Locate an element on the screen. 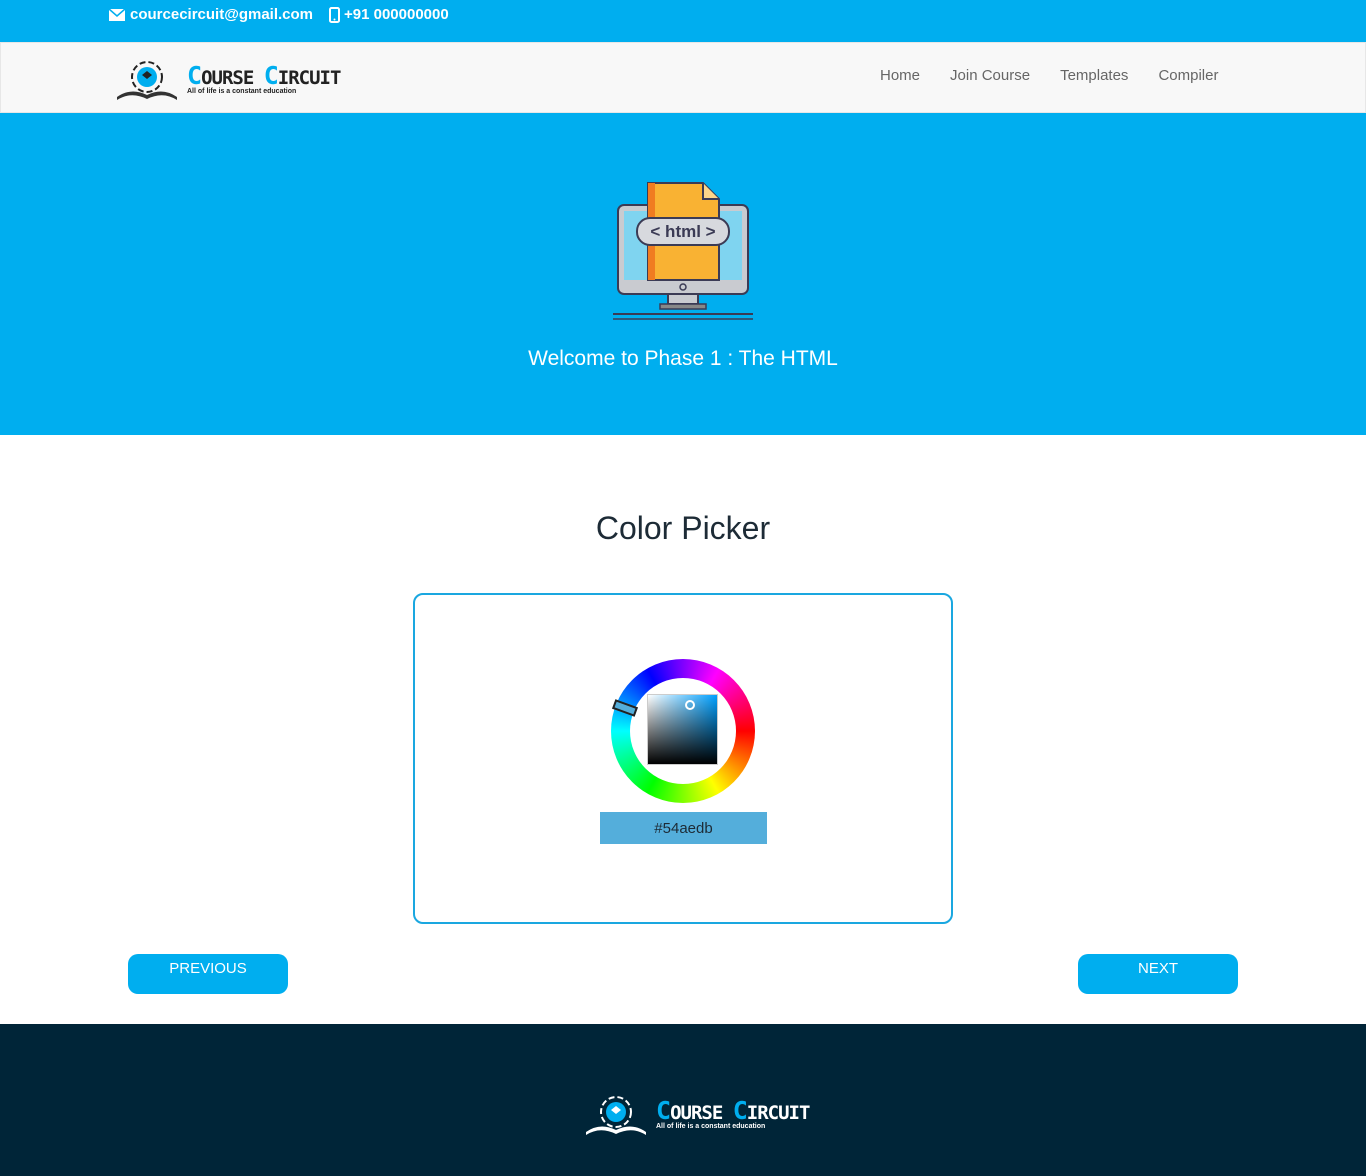 The height and width of the screenshot is (1176, 1366). hero-title: Welcome to Phase 1 : The HTML is located at coordinates (683, 358).